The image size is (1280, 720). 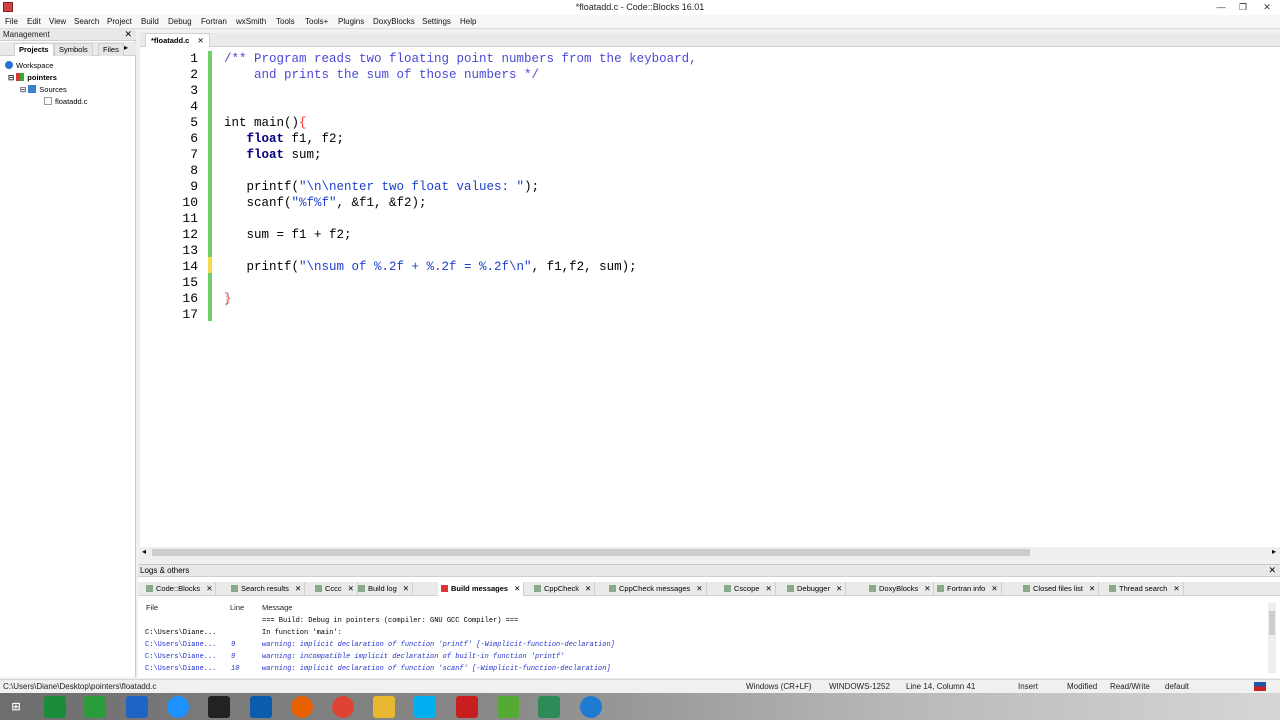 What do you see at coordinates (180, 589) in the screenshot?
I see `logs-tab-code-blocks: Code::Blocks ✕` at bounding box center [180, 589].